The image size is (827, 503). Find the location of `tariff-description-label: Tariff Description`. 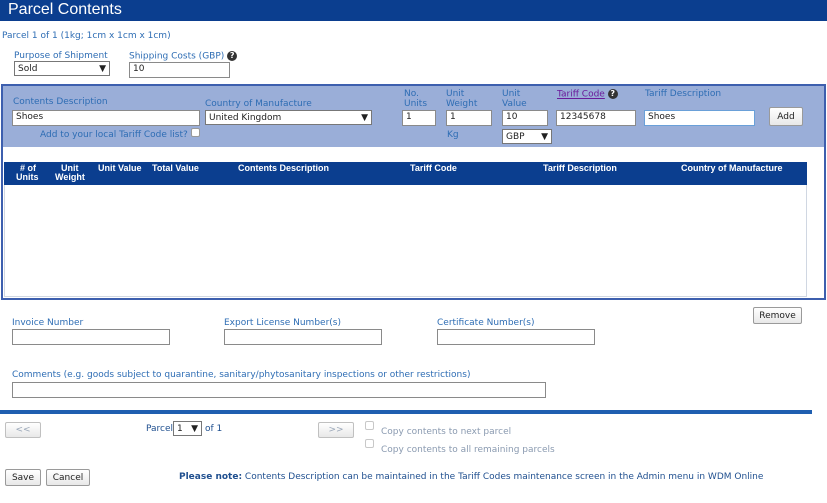

tariff-description-label: Tariff Description is located at coordinates (683, 94).